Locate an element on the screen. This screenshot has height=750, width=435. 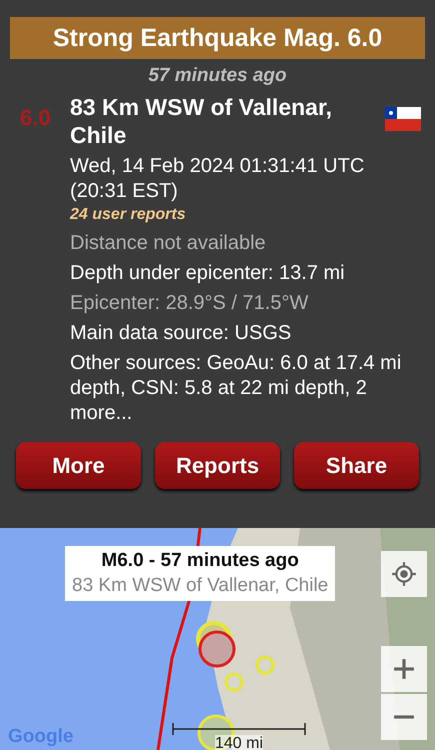
target-icon is located at coordinates (404, 574).